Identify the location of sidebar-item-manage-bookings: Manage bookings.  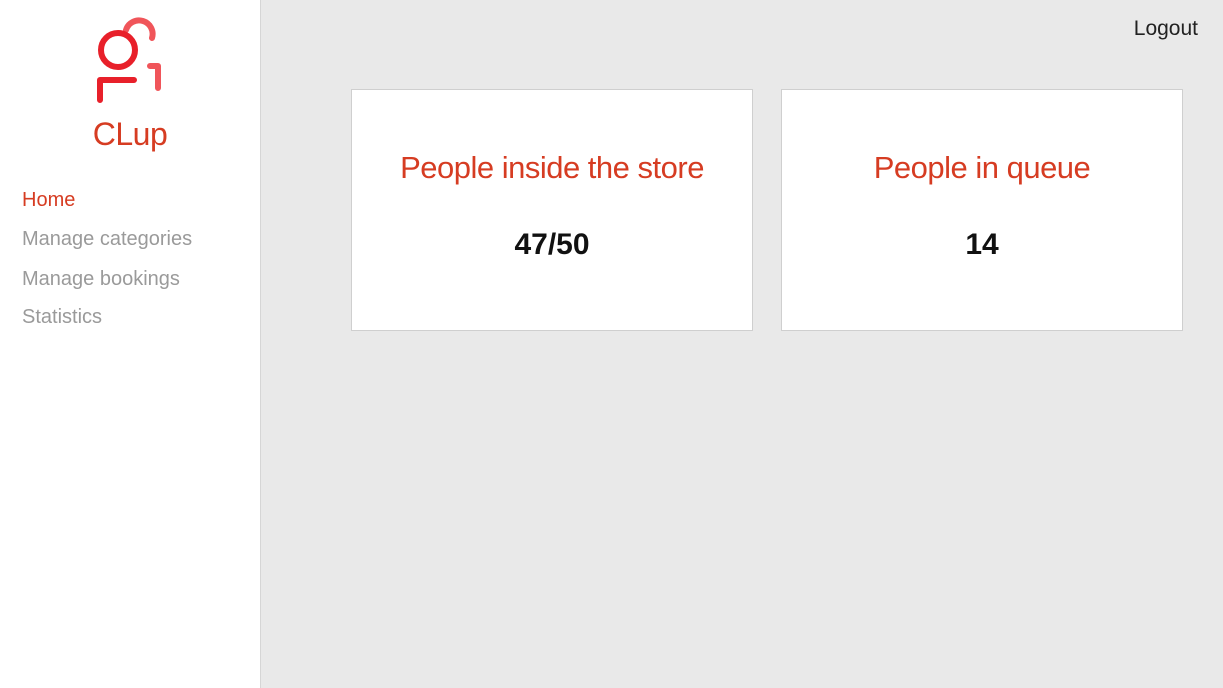
(107, 279).